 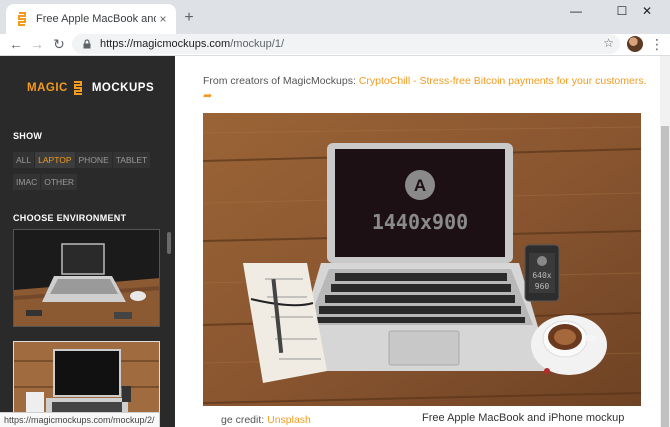 I want to click on laptop-scene-image, so click(x=86, y=278).